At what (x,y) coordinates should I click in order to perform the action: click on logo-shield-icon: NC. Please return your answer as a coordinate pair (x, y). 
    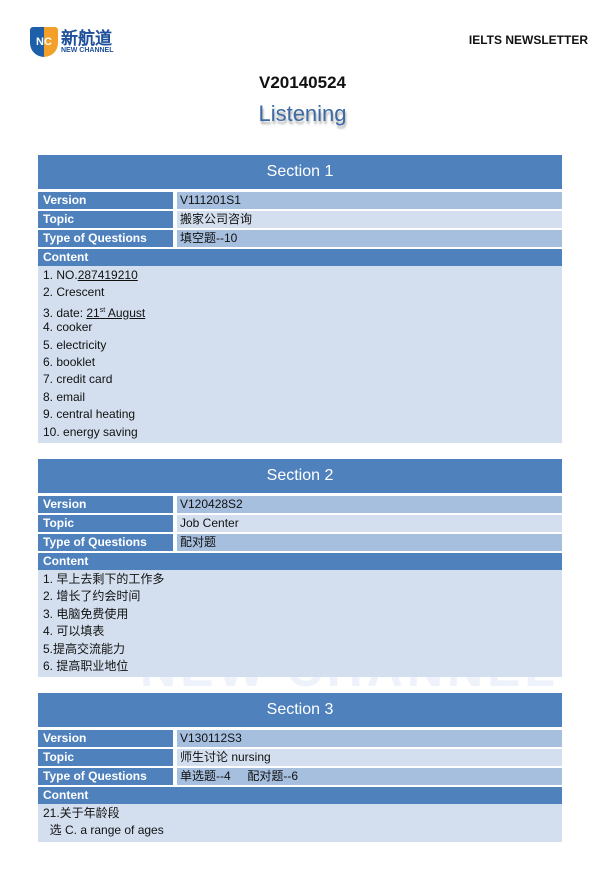
    Looking at the image, I should click on (44, 42).